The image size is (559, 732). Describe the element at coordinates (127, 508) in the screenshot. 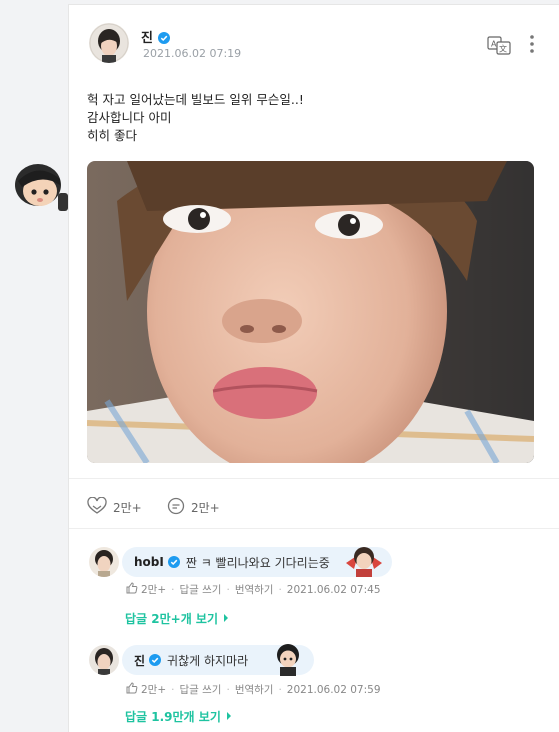

I see `like-count: 2만+` at that location.